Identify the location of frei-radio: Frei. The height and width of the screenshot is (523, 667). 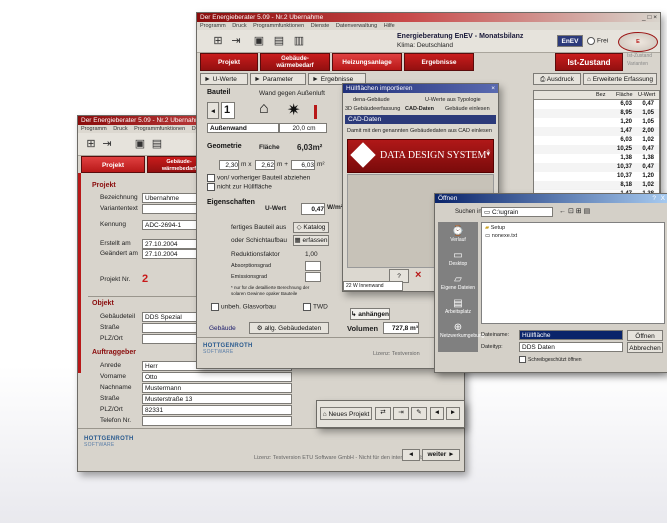
(597, 41).